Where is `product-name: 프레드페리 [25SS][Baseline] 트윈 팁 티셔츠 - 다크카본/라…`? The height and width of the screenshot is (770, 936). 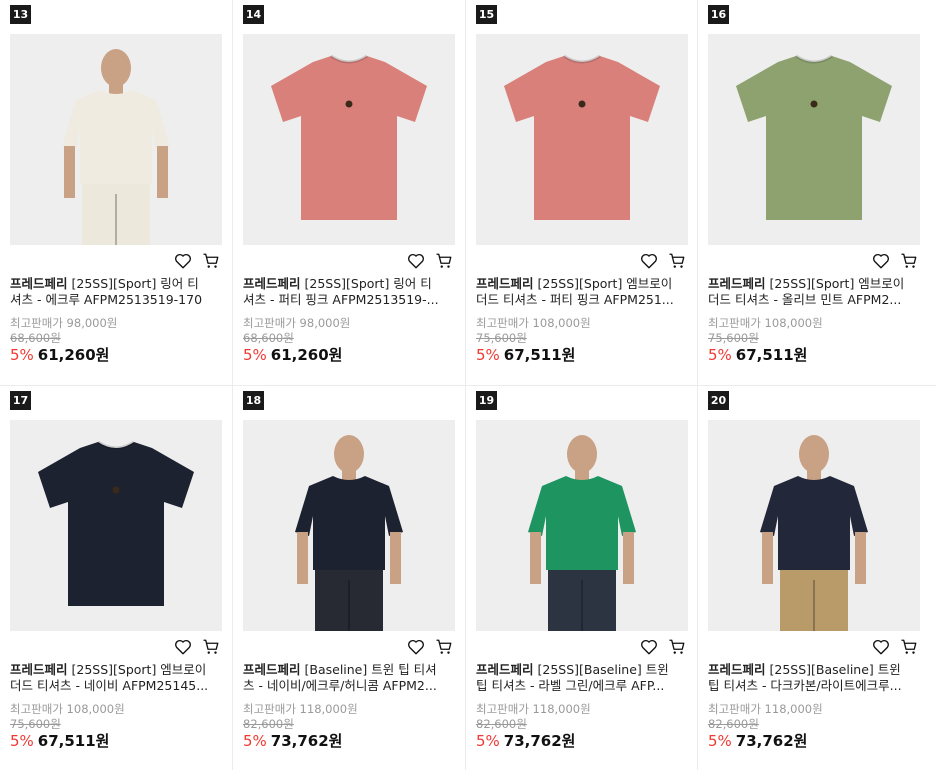
product-name: 프레드페리 [25SS][Baseline] 트윈 팁 티셔츠 - 다크카본/라… is located at coordinates (808, 678).